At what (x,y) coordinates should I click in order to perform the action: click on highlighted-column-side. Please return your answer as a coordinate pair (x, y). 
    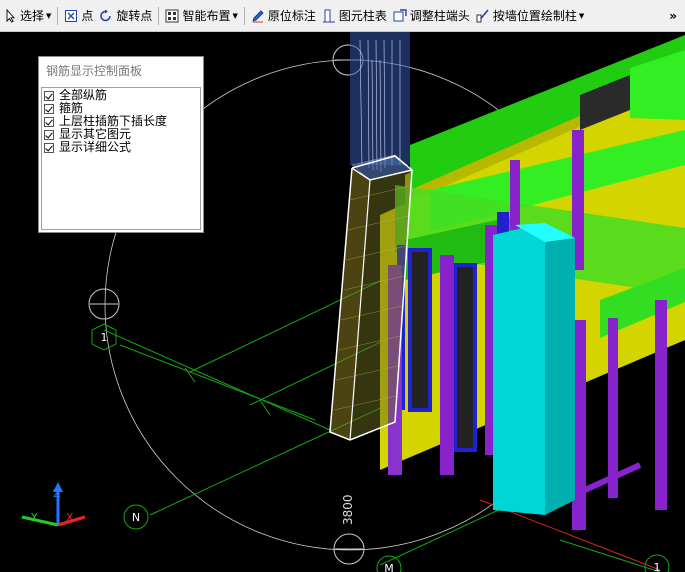
    Looking at the image, I should click on (560, 369).